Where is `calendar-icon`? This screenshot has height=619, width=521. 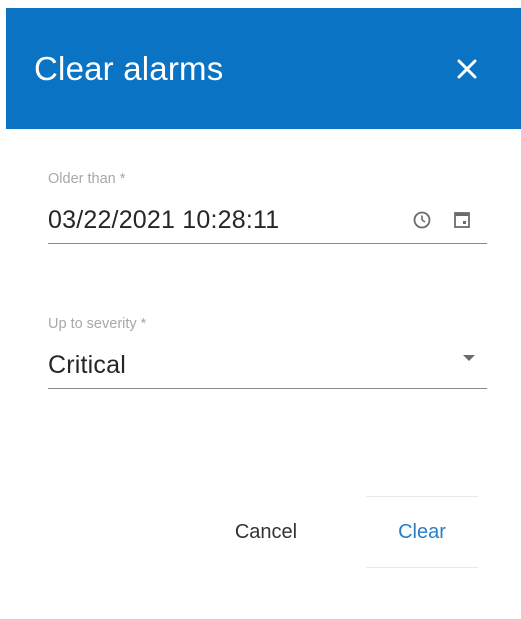
calendar-icon is located at coordinates (462, 220).